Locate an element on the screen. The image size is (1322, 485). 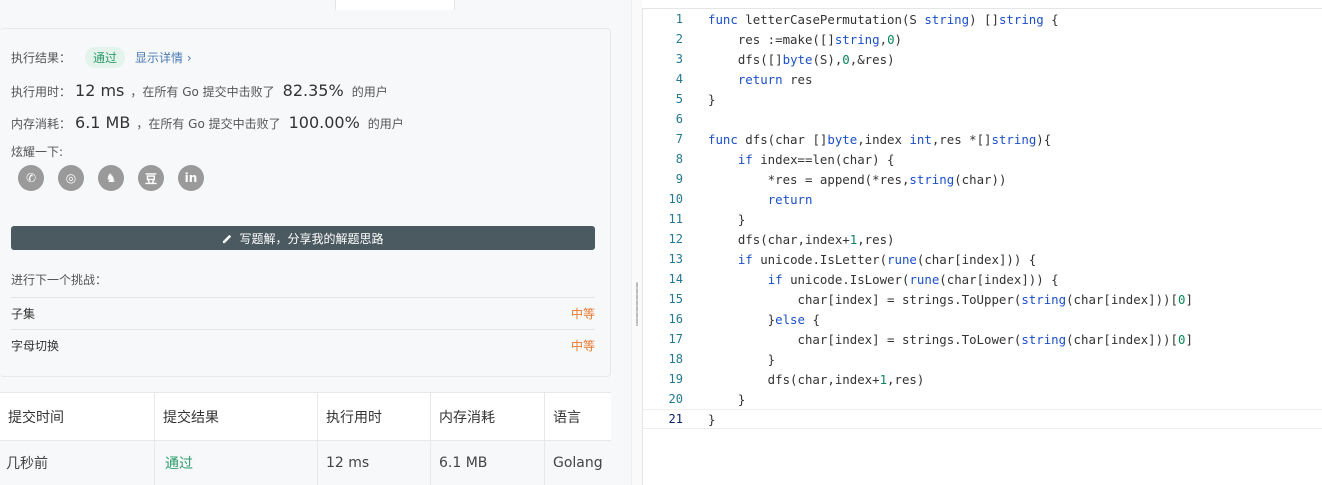
code-line: 20 } is located at coordinates (982, 399).